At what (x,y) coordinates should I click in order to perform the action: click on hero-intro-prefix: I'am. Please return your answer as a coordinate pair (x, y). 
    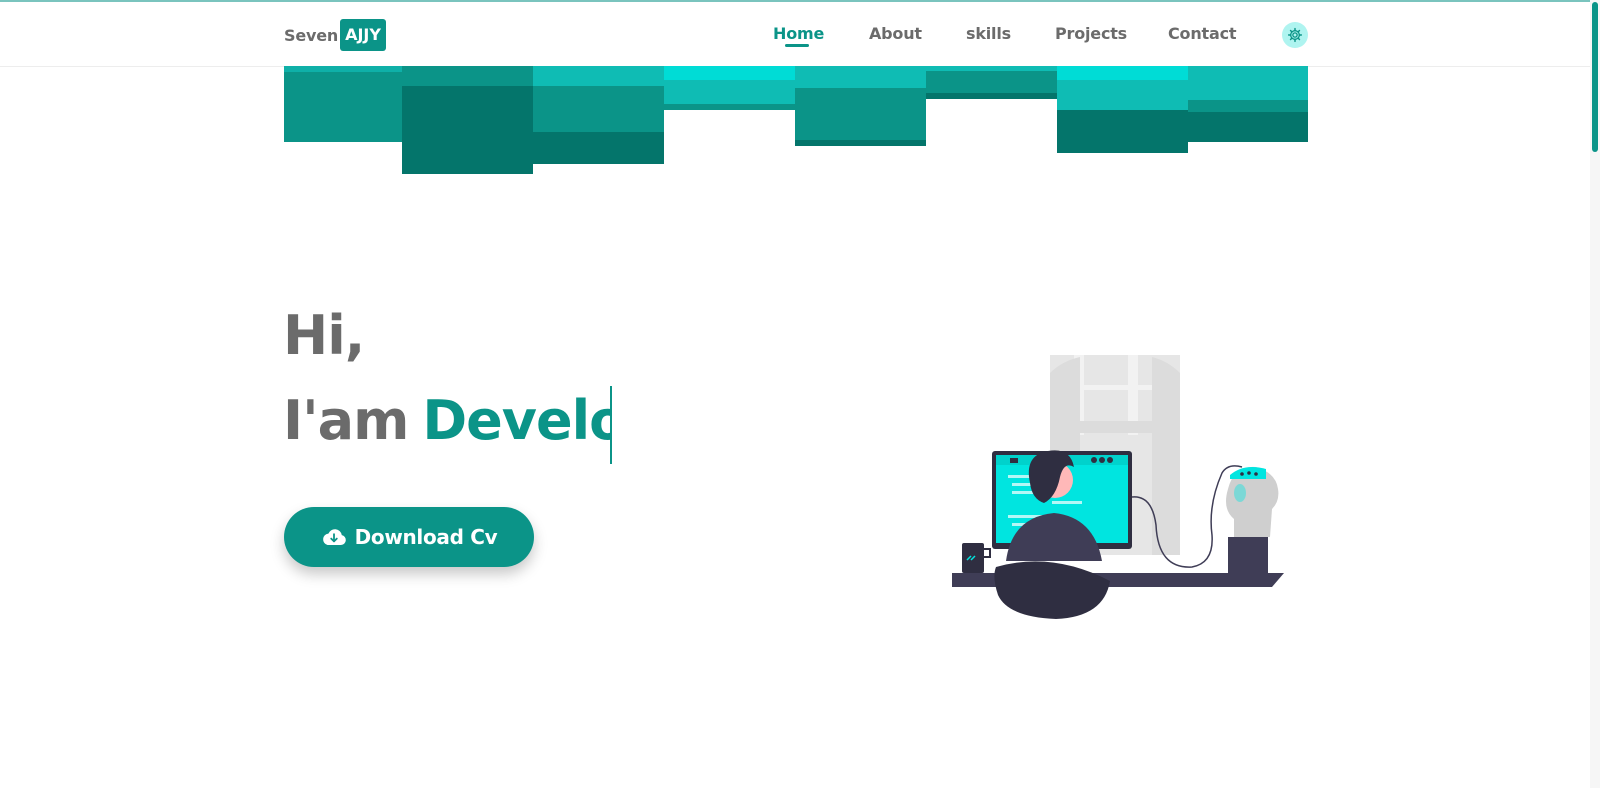
    Looking at the image, I should click on (346, 420).